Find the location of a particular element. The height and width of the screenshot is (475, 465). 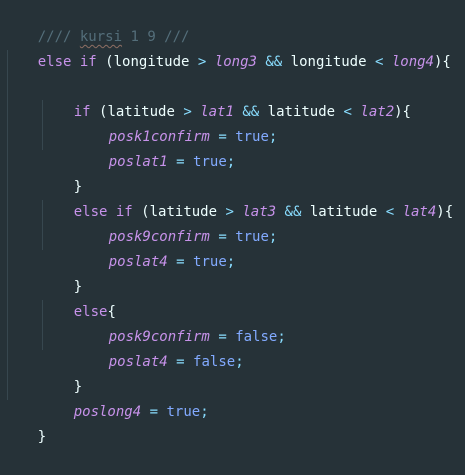

identifier-italic: poslat1 is located at coordinates (138, 162).